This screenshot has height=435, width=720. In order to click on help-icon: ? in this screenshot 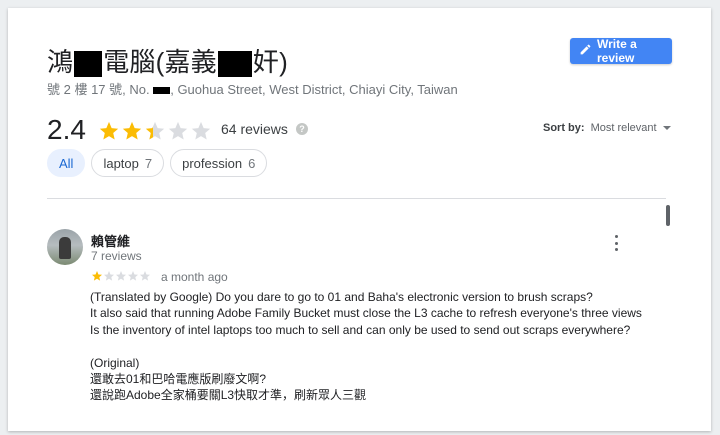, I will do `click(302, 129)`.